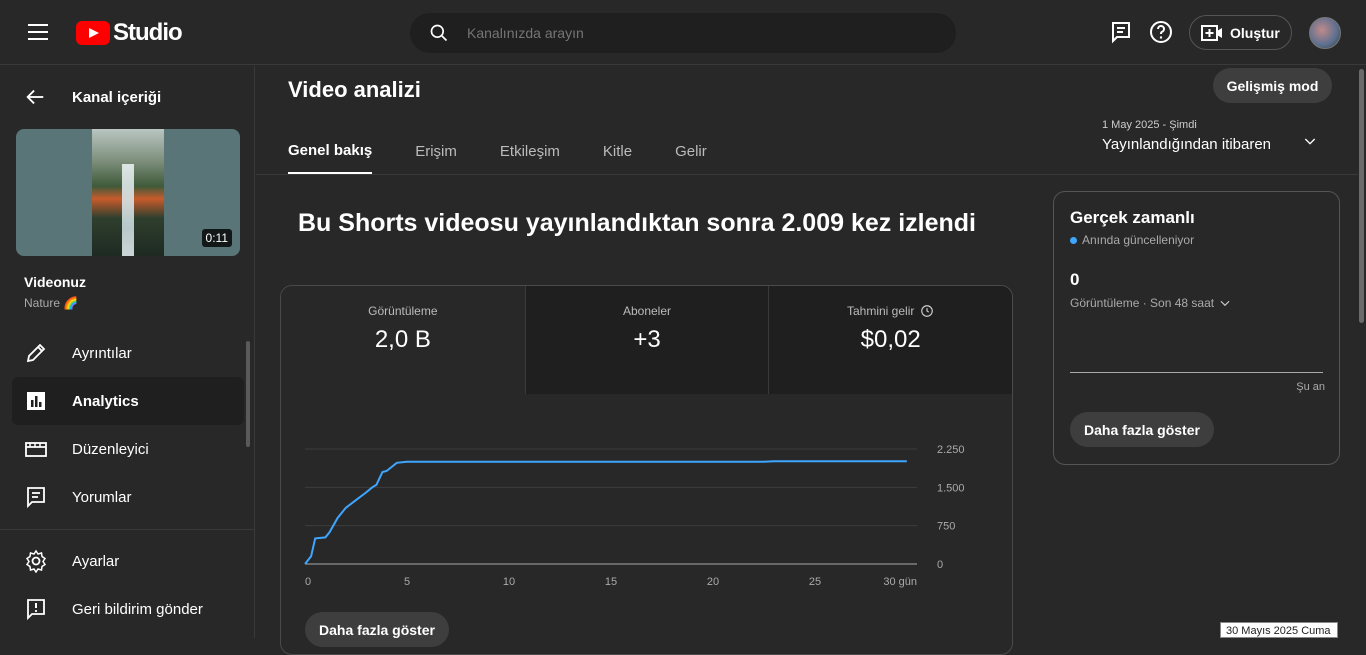 The height and width of the screenshot is (655, 1366). I want to click on studio-logo: Studio, so click(129, 33).